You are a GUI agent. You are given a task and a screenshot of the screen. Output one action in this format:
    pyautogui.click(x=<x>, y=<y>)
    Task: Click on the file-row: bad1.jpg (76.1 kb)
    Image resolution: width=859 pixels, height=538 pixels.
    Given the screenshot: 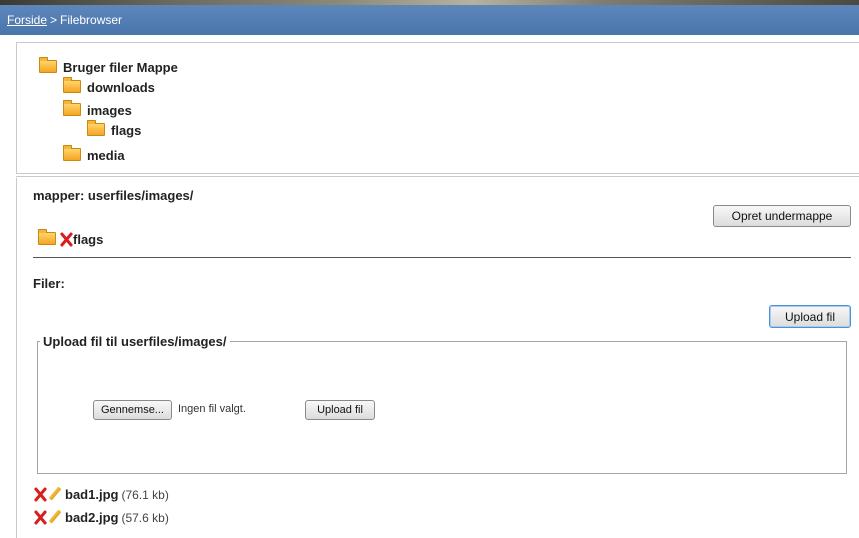 What is the action you would take?
    pyautogui.click(x=101, y=494)
    